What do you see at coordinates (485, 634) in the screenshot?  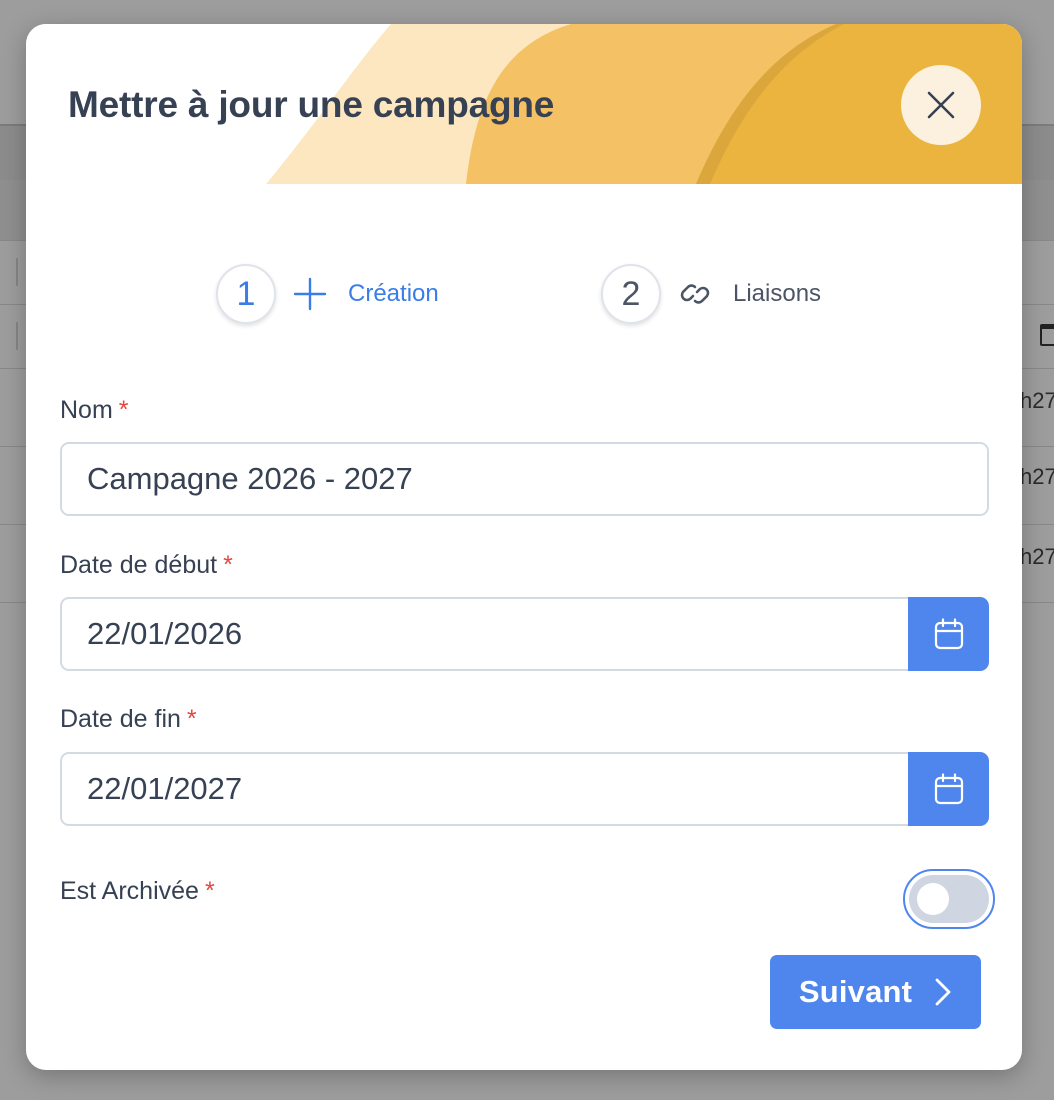 I see `date-debut-input: 22/01/2026` at bounding box center [485, 634].